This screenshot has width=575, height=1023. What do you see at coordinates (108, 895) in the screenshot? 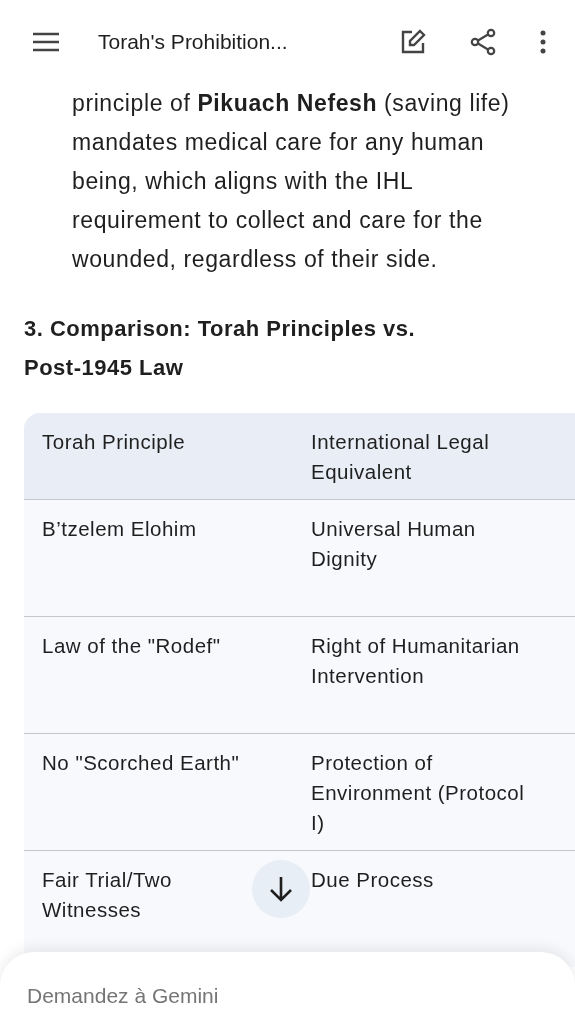
I see `table-cell-text: Fair Trial/Two Witnesses` at bounding box center [108, 895].